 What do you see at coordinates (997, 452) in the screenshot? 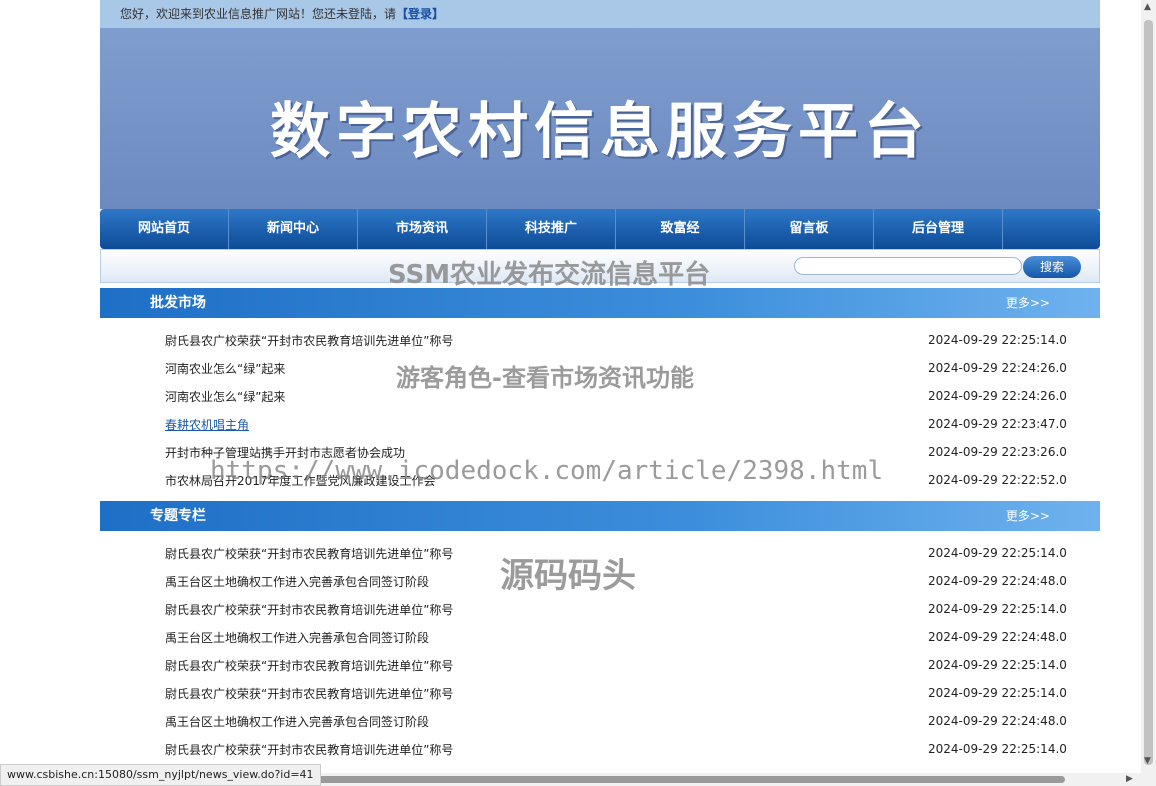
I see `news-date: 2024-09-29 22:23:26.0` at bounding box center [997, 452].